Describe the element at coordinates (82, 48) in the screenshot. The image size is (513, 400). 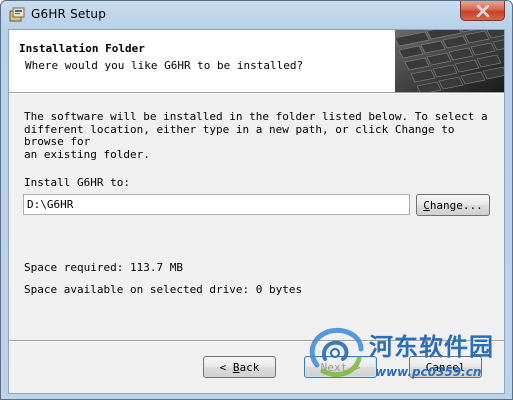
I see `page-title: Installation Folder` at that location.